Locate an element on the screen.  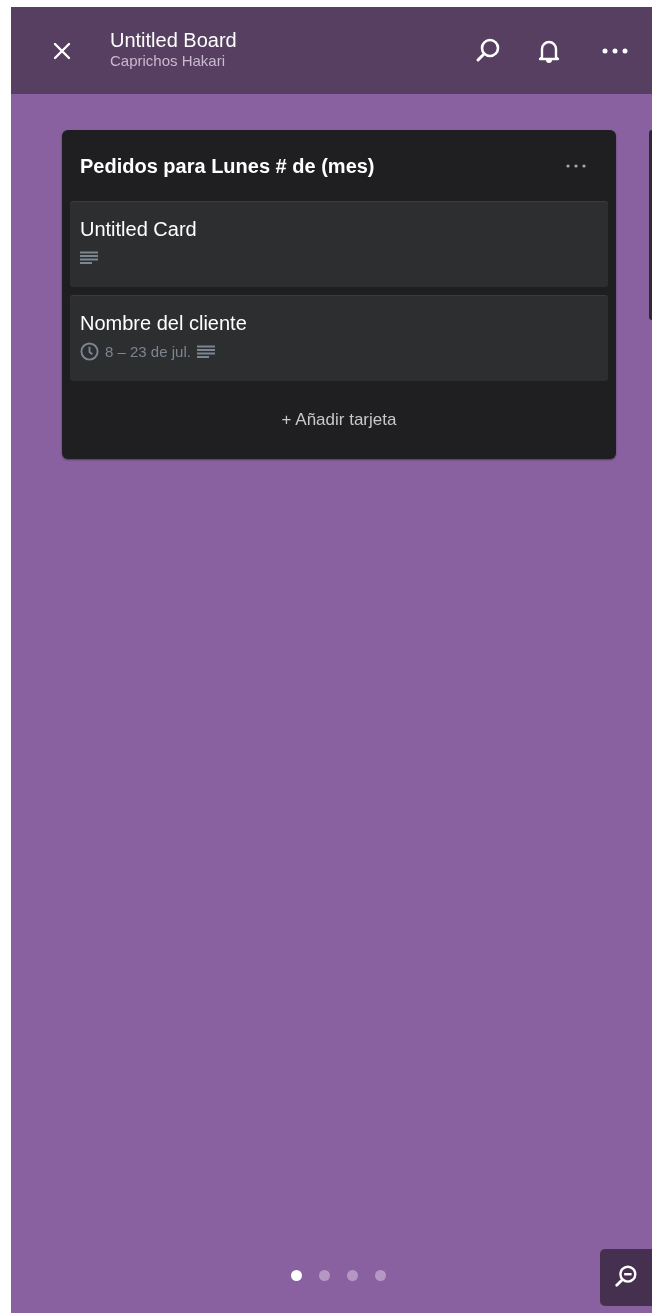
zoom-out-icon is located at coordinates (626, 1277).